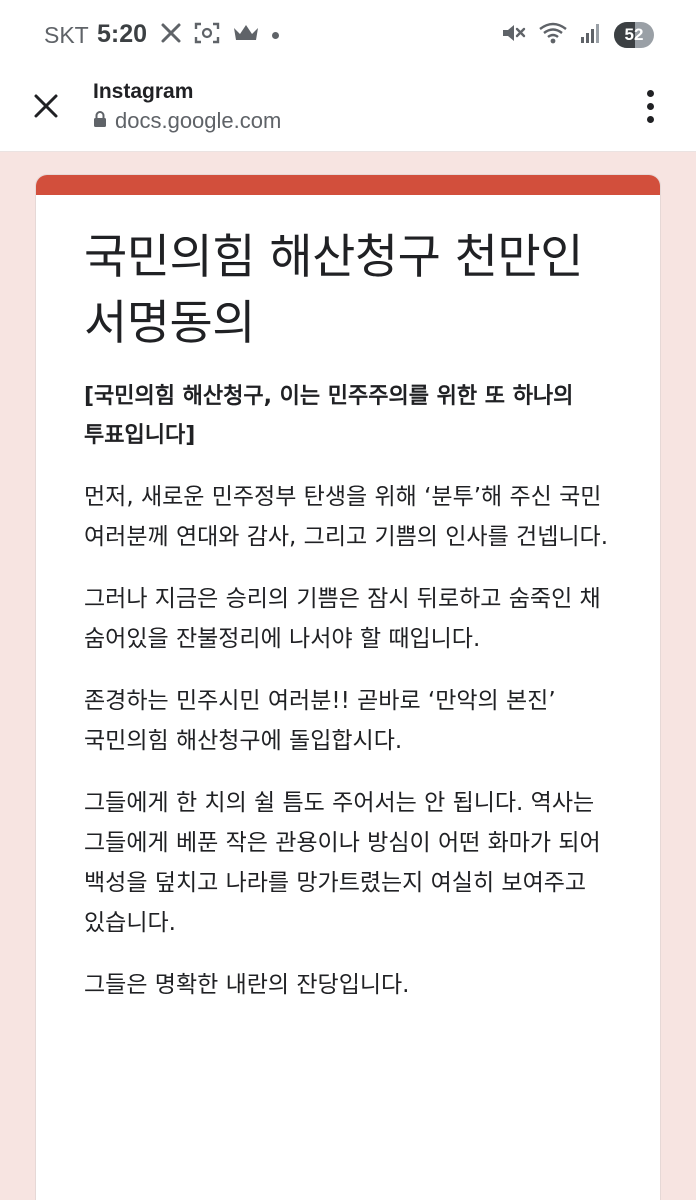  Describe the element at coordinates (577, 35) in the screenshot. I see `system-icons: 52` at that location.